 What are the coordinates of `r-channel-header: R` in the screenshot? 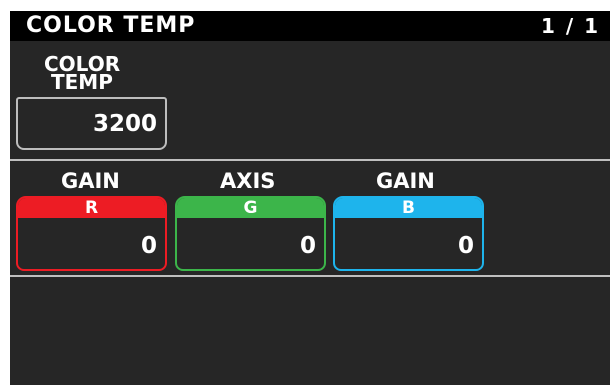 It's located at (91, 208).